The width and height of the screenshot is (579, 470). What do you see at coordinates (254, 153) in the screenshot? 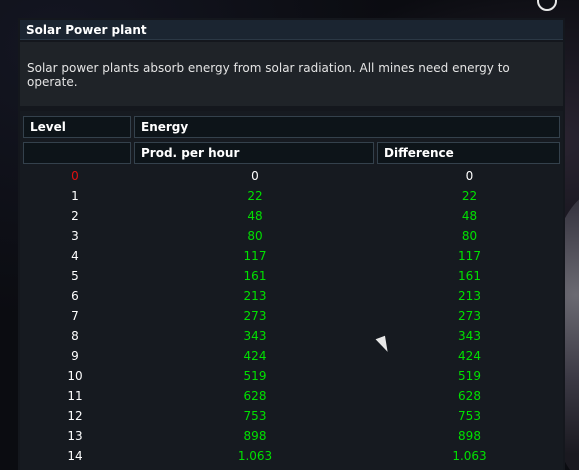
I see `header-prod-per-hour: Prod. per hour` at bounding box center [254, 153].